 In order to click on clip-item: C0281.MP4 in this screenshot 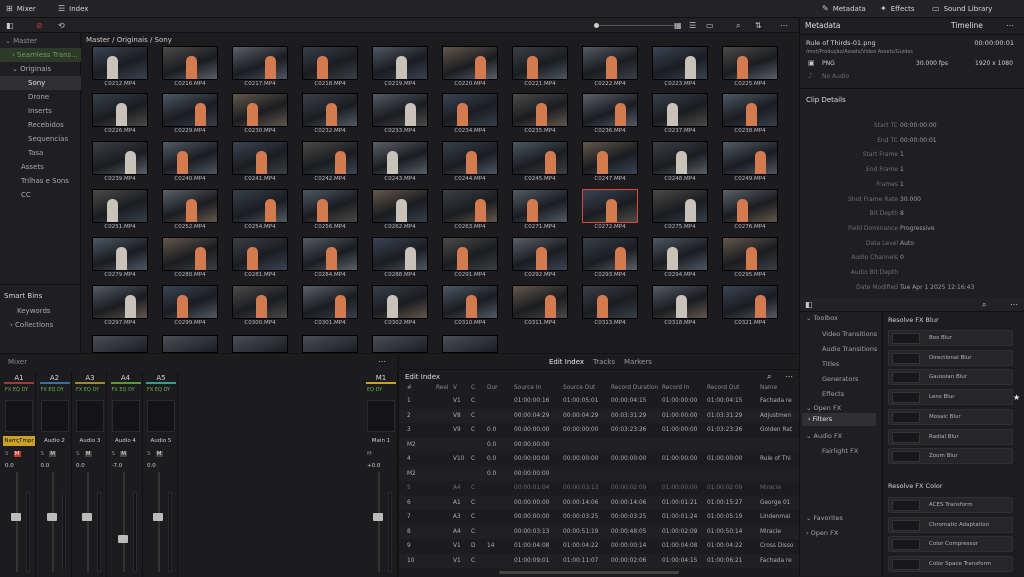, I will do `click(260, 259)`.